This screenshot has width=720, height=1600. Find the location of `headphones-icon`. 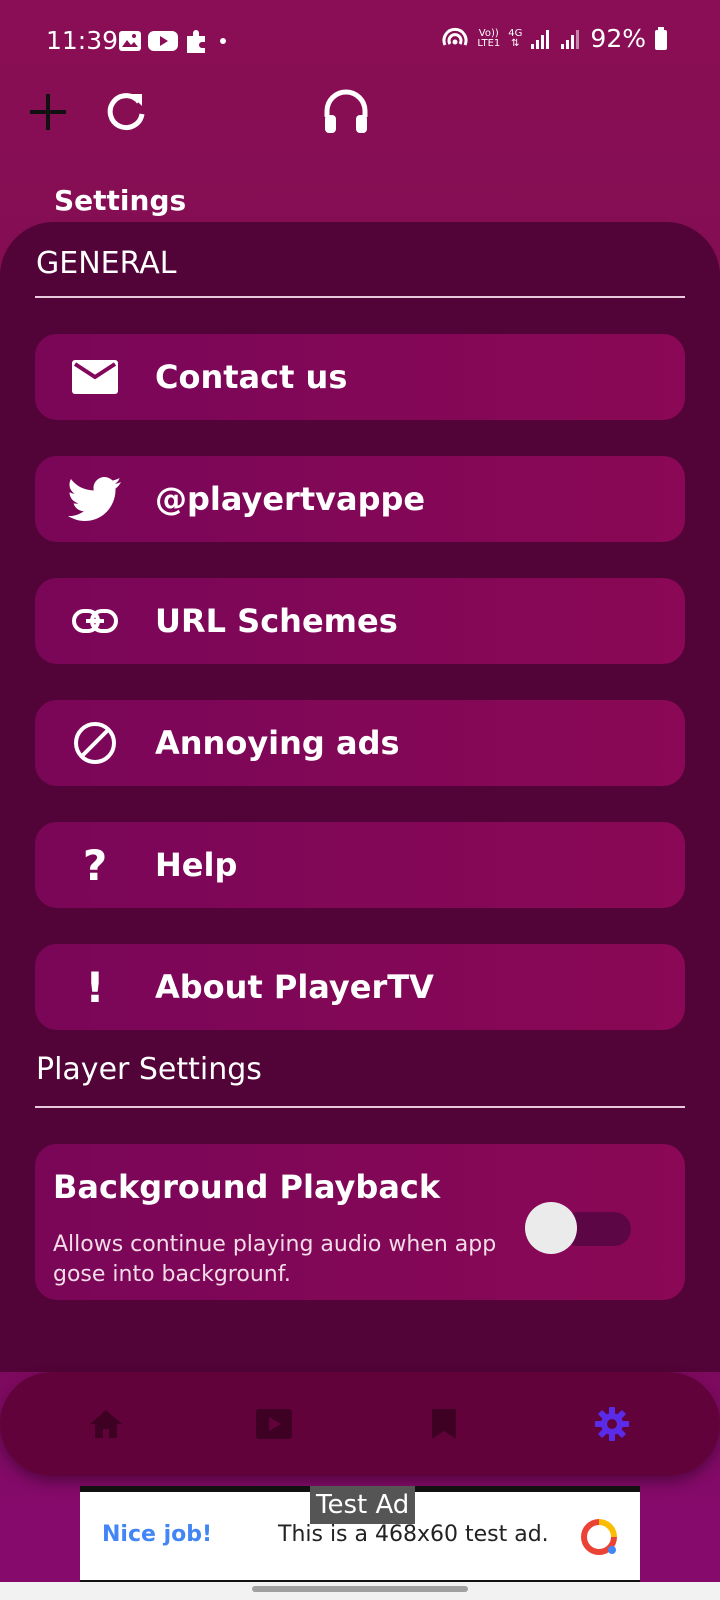

headphones-icon is located at coordinates (346, 111).